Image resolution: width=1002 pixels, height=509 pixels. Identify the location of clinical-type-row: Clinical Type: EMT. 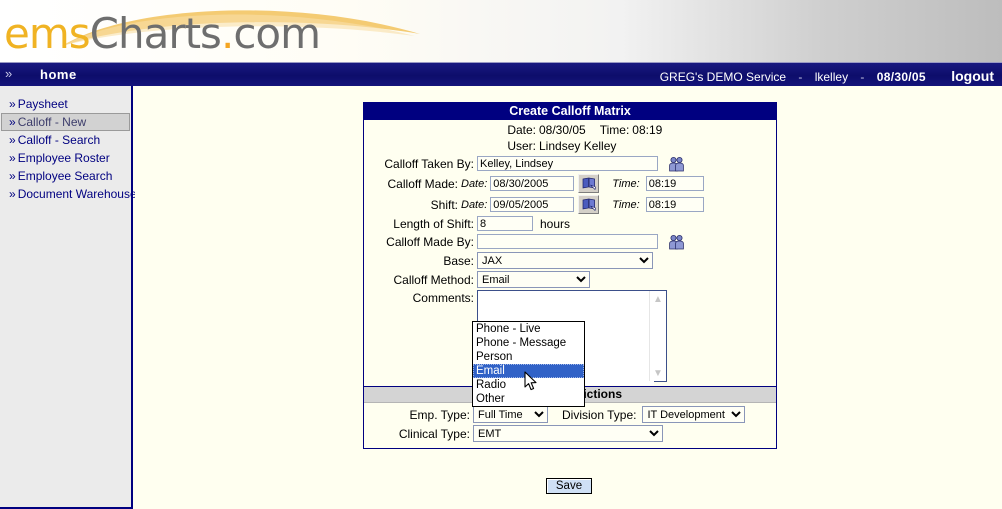
(570, 433).